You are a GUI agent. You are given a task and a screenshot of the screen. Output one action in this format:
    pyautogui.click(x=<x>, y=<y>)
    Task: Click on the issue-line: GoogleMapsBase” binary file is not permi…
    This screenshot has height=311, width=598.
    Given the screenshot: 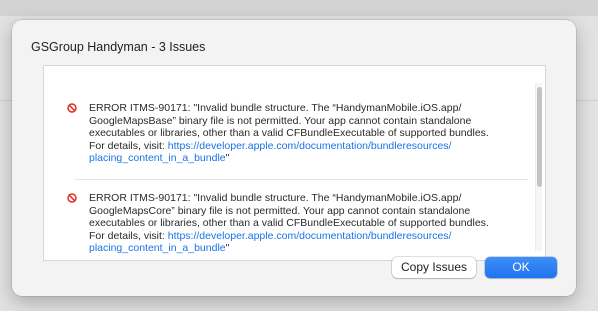 What is the action you would take?
    pyautogui.click(x=280, y=120)
    